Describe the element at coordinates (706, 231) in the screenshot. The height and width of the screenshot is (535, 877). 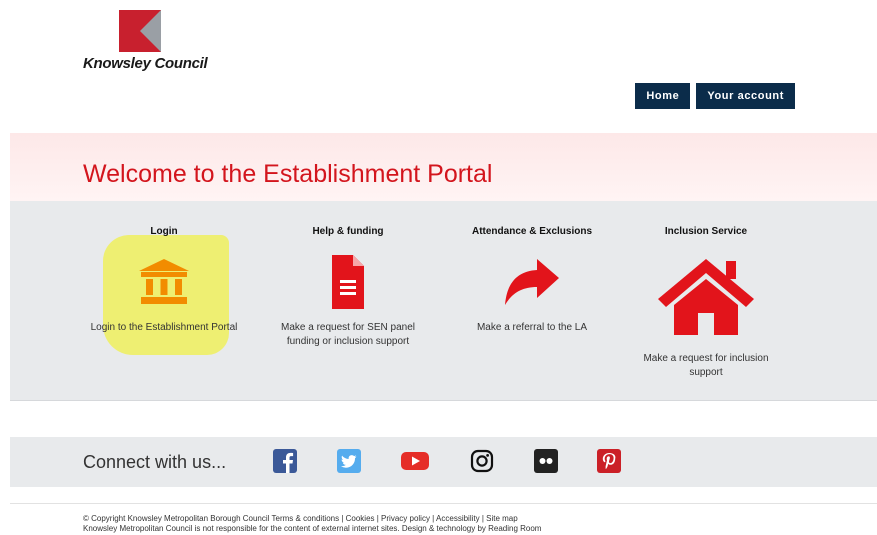
I see `service-inclusion-title: Inclusion Service` at that location.